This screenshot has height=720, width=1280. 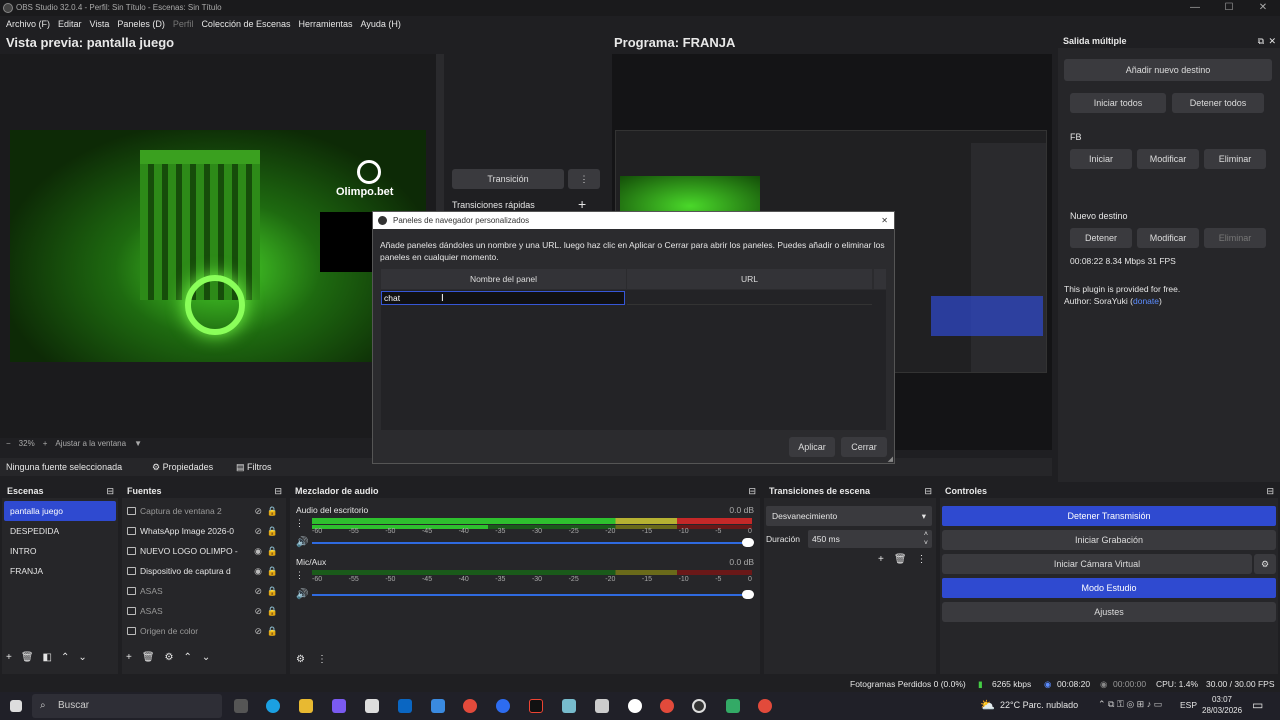 What do you see at coordinates (273, 706) in the screenshot?
I see `edge-icon` at bounding box center [273, 706].